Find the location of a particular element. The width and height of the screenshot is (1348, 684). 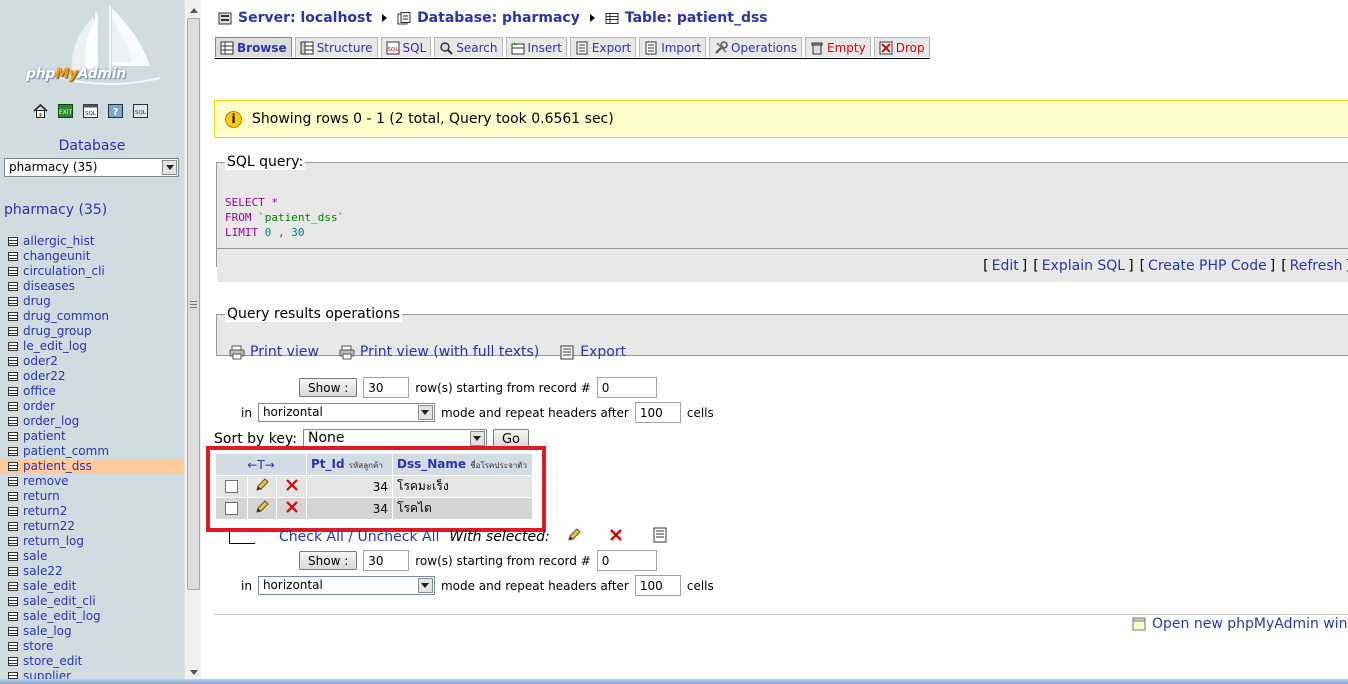

open-new-window-link: Open new phpMyAdmin windo is located at coordinates (1240, 624).